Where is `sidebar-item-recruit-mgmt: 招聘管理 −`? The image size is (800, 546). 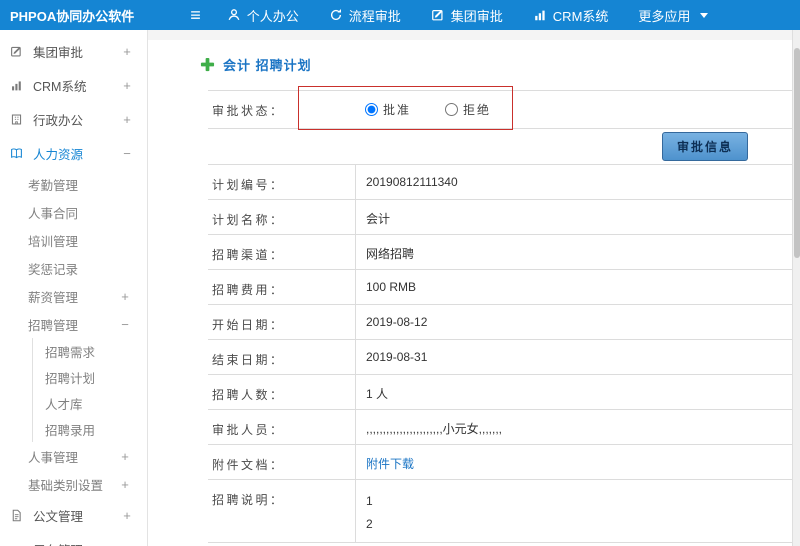 sidebar-item-recruit-mgmt: 招聘管理 − is located at coordinates (73, 324).